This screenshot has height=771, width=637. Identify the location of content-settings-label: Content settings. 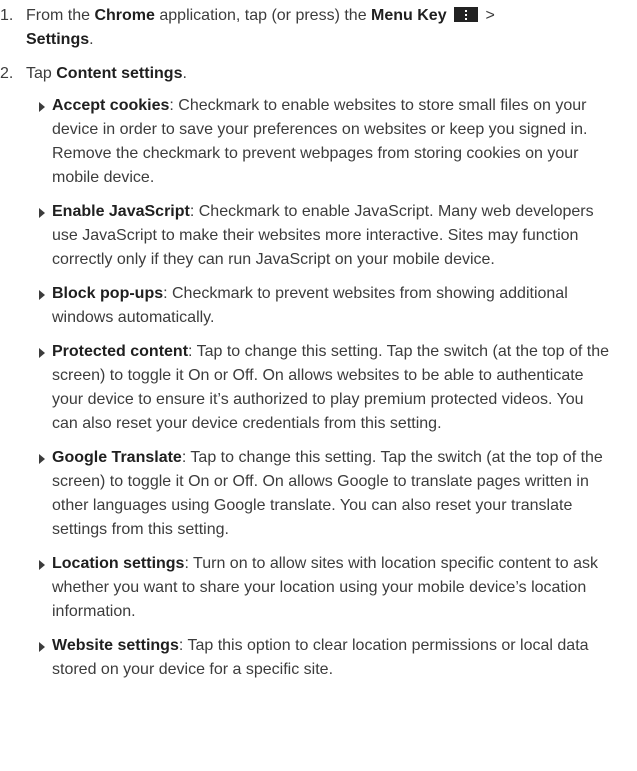
(119, 73).